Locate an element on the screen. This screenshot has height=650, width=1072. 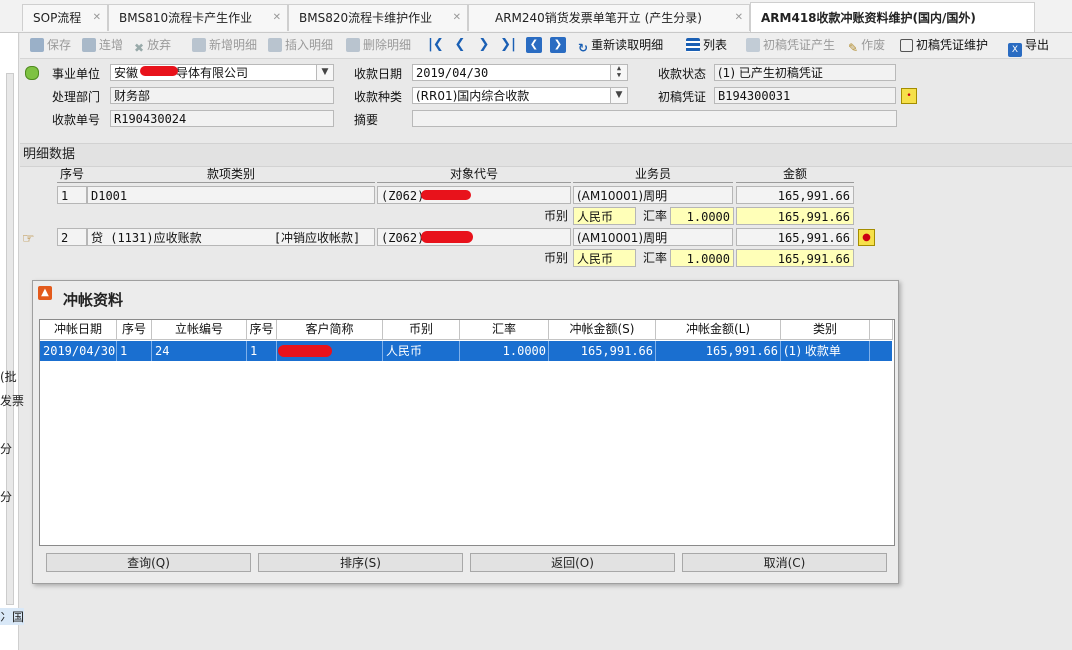
delete-detail-icon is located at coordinates (353, 45).